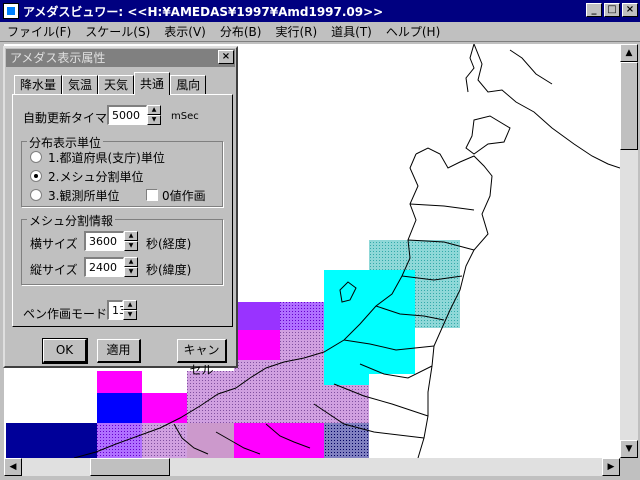  I want to click on tab-wind-direction: 風向, so click(188, 85).